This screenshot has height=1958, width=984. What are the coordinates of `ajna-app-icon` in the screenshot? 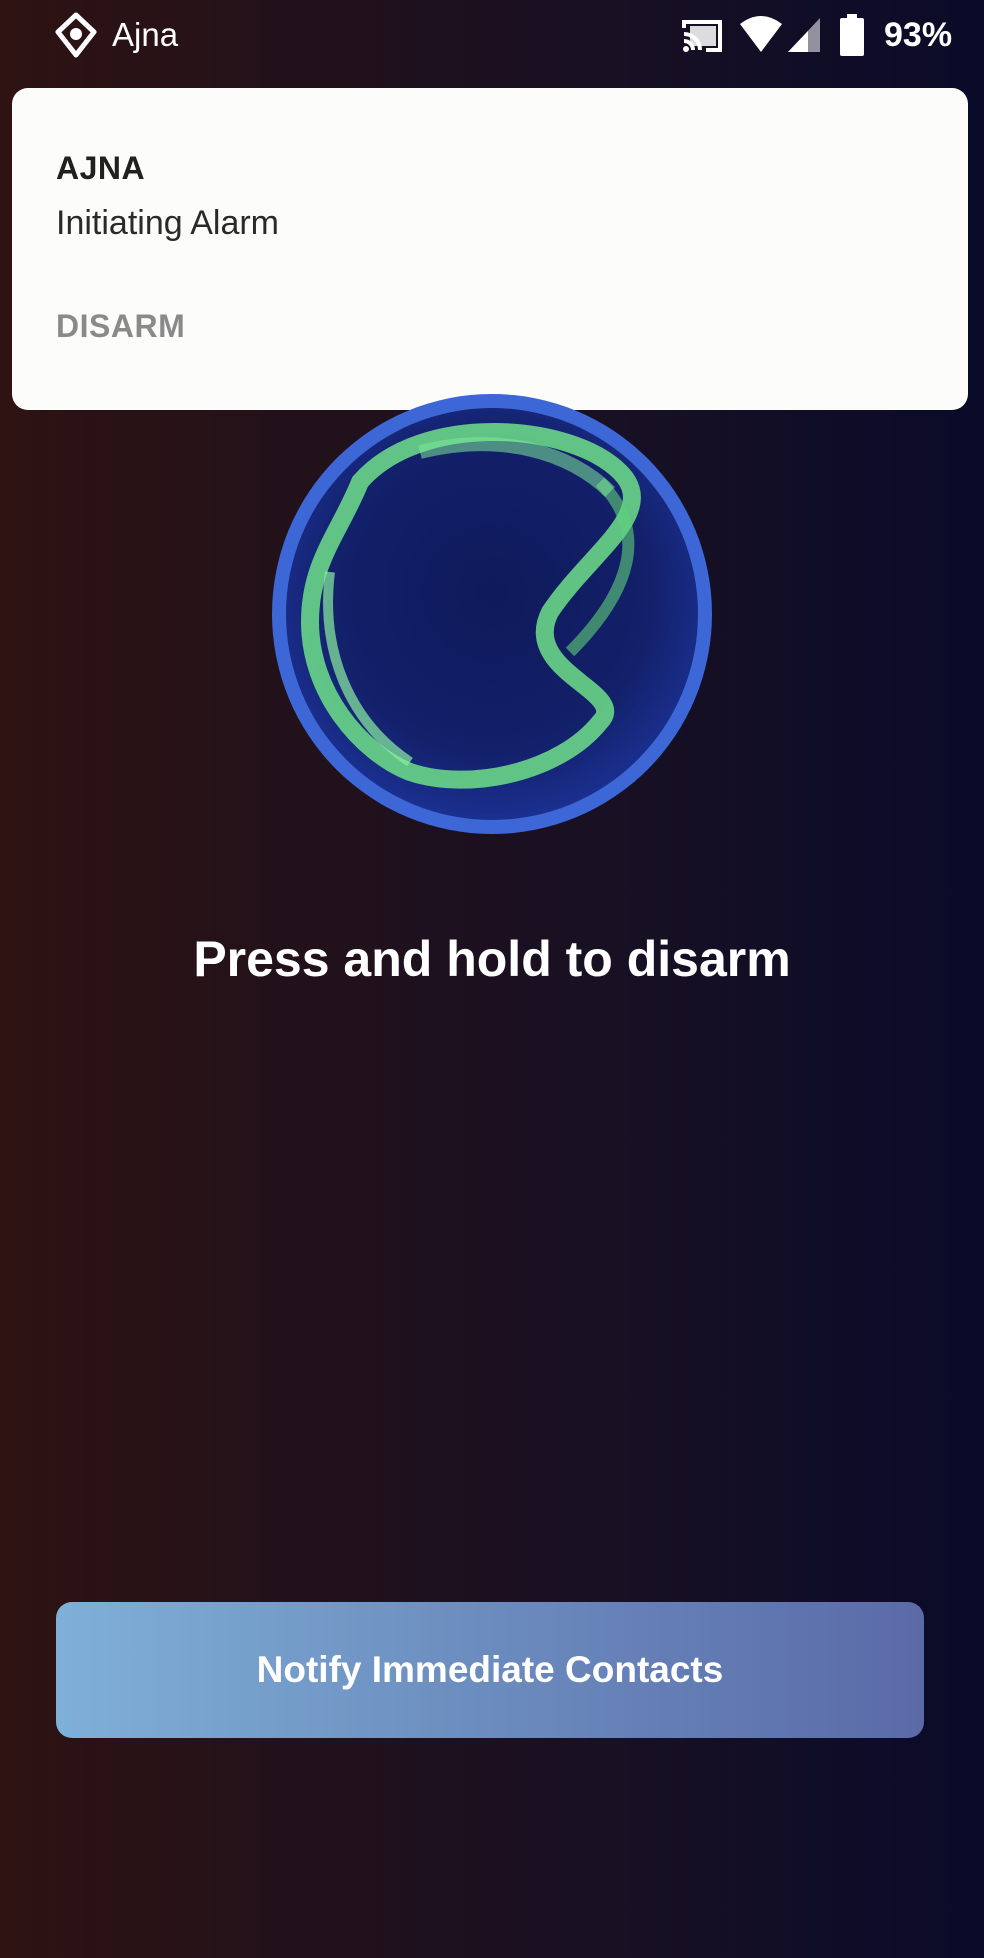 It's located at (76, 35).